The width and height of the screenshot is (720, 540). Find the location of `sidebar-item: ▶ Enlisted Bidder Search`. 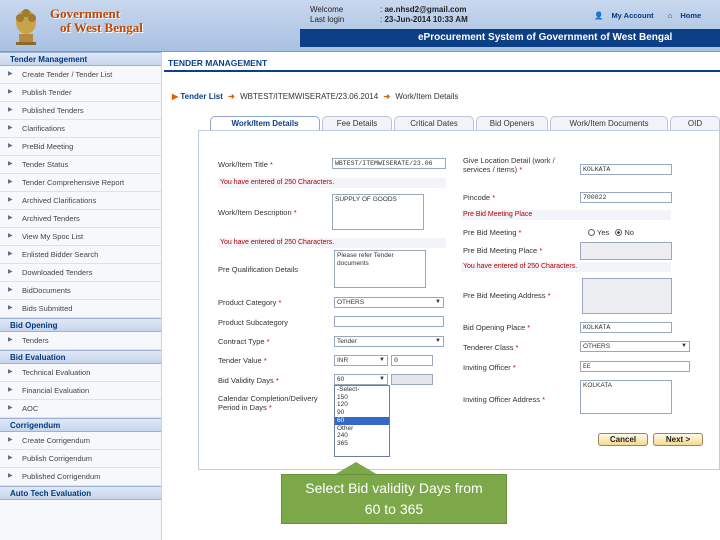

sidebar-item: ▶ Enlisted Bidder Search is located at coordinates (80, 255).